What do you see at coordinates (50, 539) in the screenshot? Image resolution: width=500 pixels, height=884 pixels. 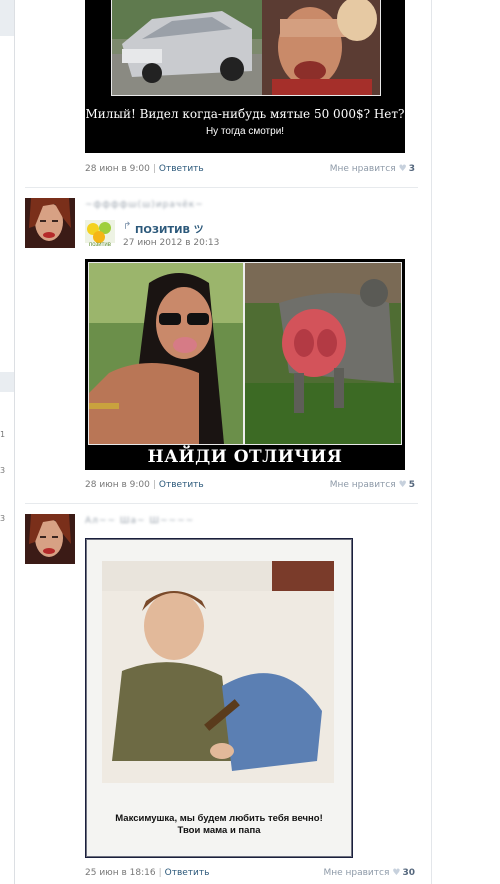 I see `post3-author-avatar` at bounding box center [50, 539].